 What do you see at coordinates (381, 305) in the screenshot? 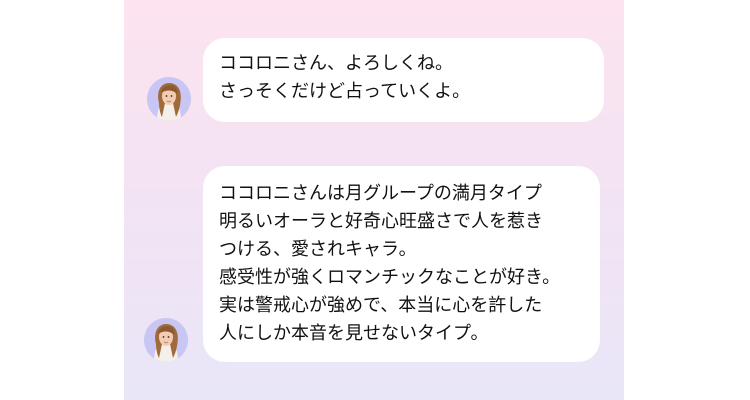
I see `message-text: 実は警戒心が強めで、本当に心を許した` at bounding box center [381, 305].